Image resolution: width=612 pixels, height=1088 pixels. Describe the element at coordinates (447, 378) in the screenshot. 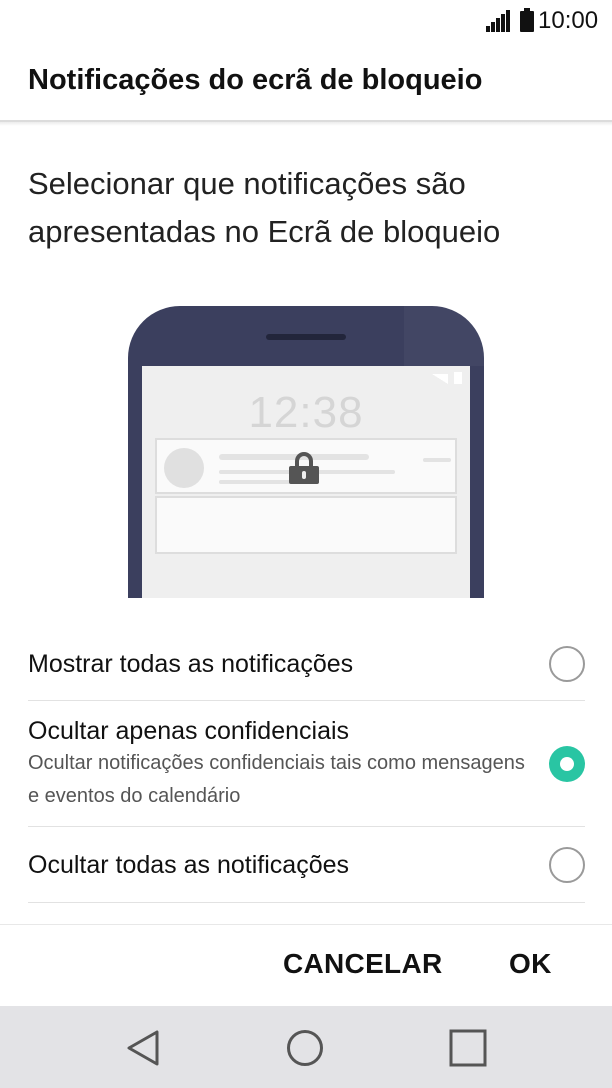

I see `mini-status-icons` at that location.